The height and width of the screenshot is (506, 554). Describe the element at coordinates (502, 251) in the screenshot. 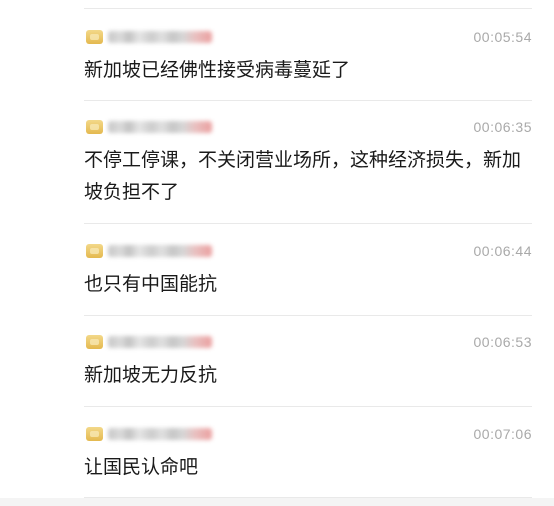

I see `message-timestamp: 00:06:44` at that location.